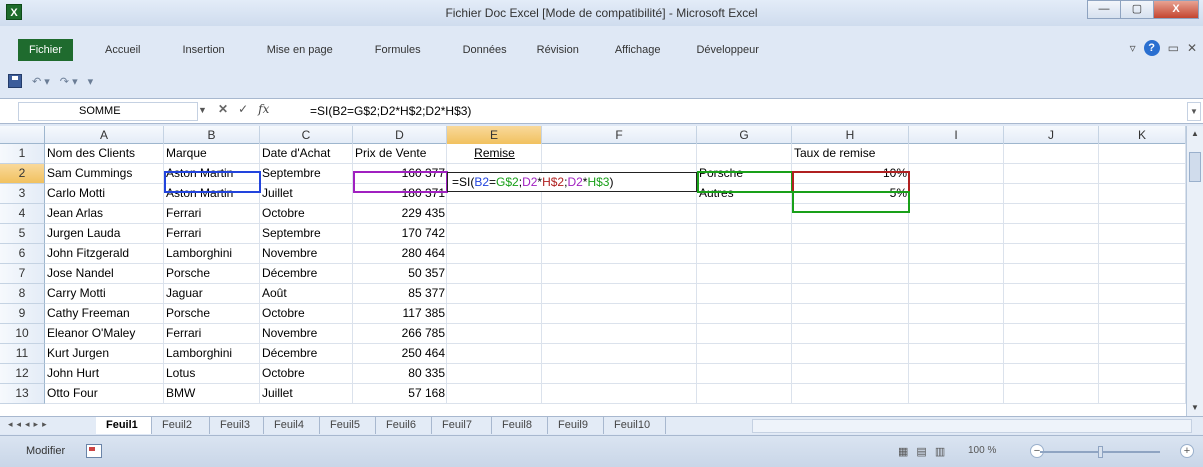 The height and width of the screenshot is (467, 1203). What do you see at coordinates (22, 135) in the screenshot?
I see `select-all-corner` at bounding box center [22, 135].